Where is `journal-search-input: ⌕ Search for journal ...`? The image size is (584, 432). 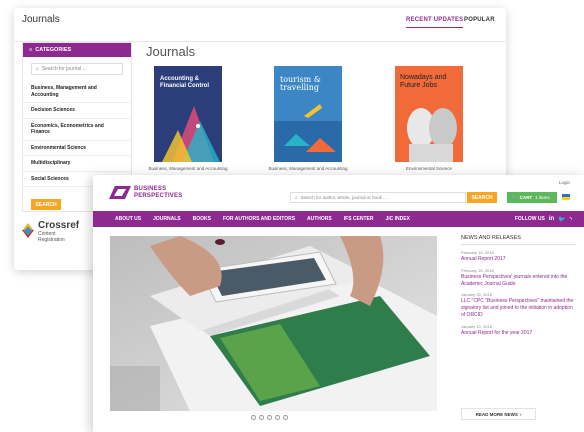
journal-search-input: ⌕ Search for journal ... is located at coordinates (77, 69).